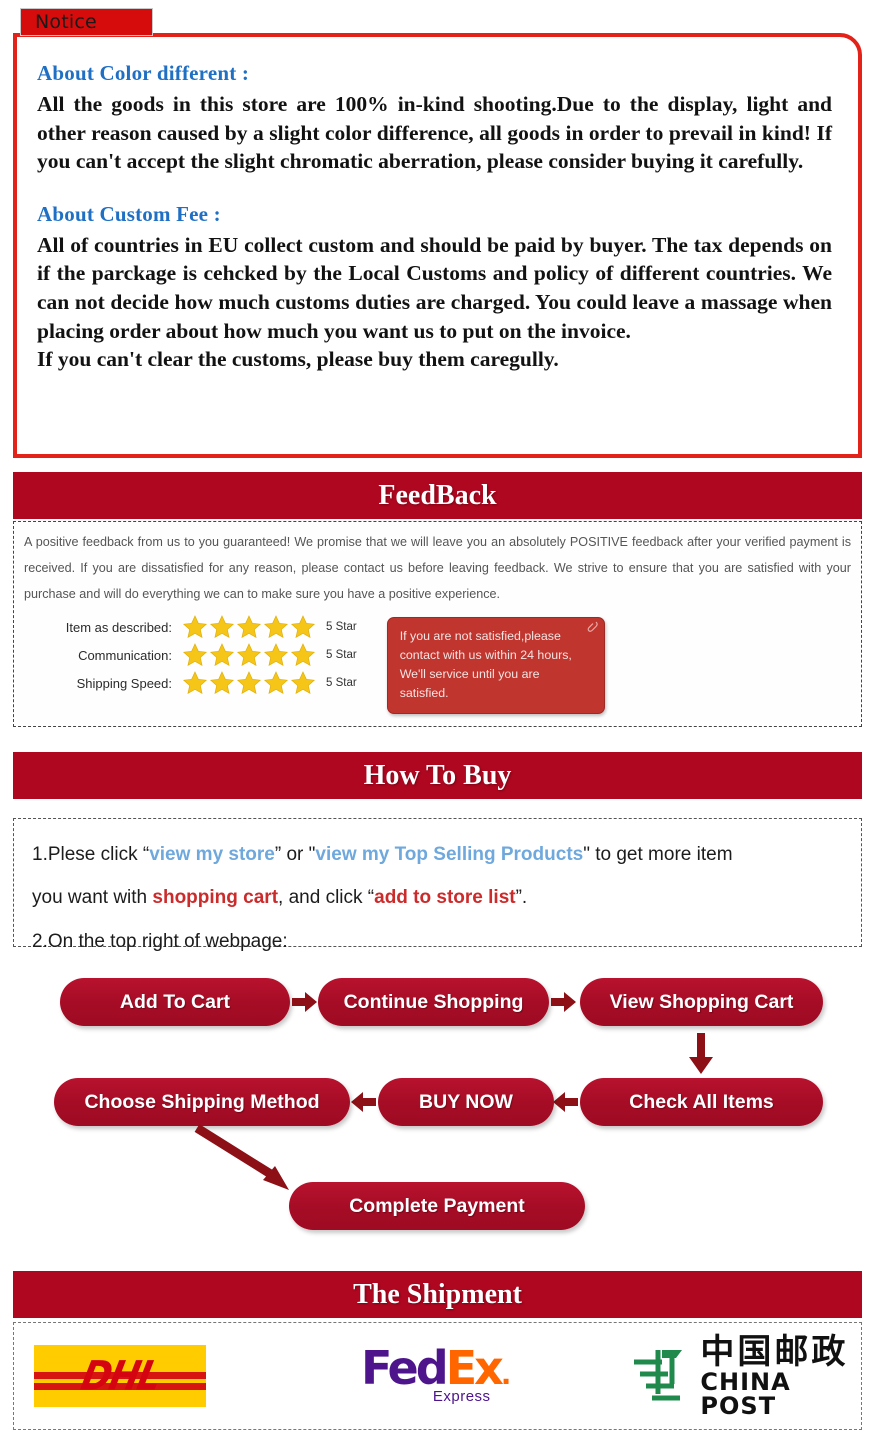  I want to click on fedex-logo: FedEx. Express, so click(436, 1375).